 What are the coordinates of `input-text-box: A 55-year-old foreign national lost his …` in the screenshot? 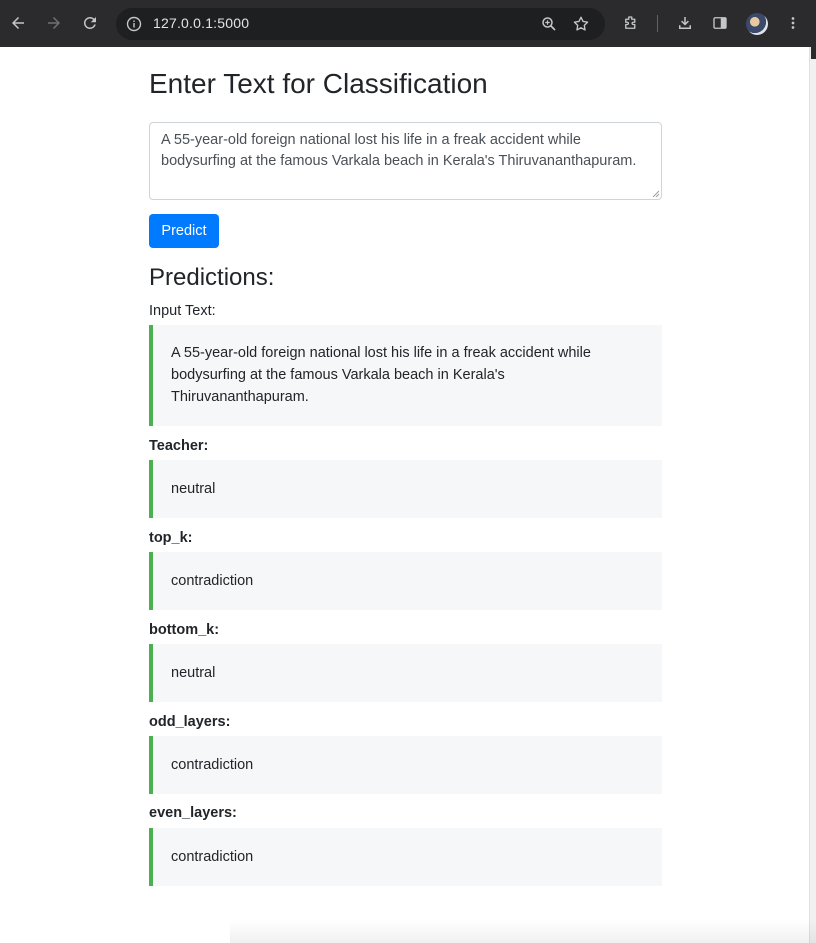 It's located at (405, 375).